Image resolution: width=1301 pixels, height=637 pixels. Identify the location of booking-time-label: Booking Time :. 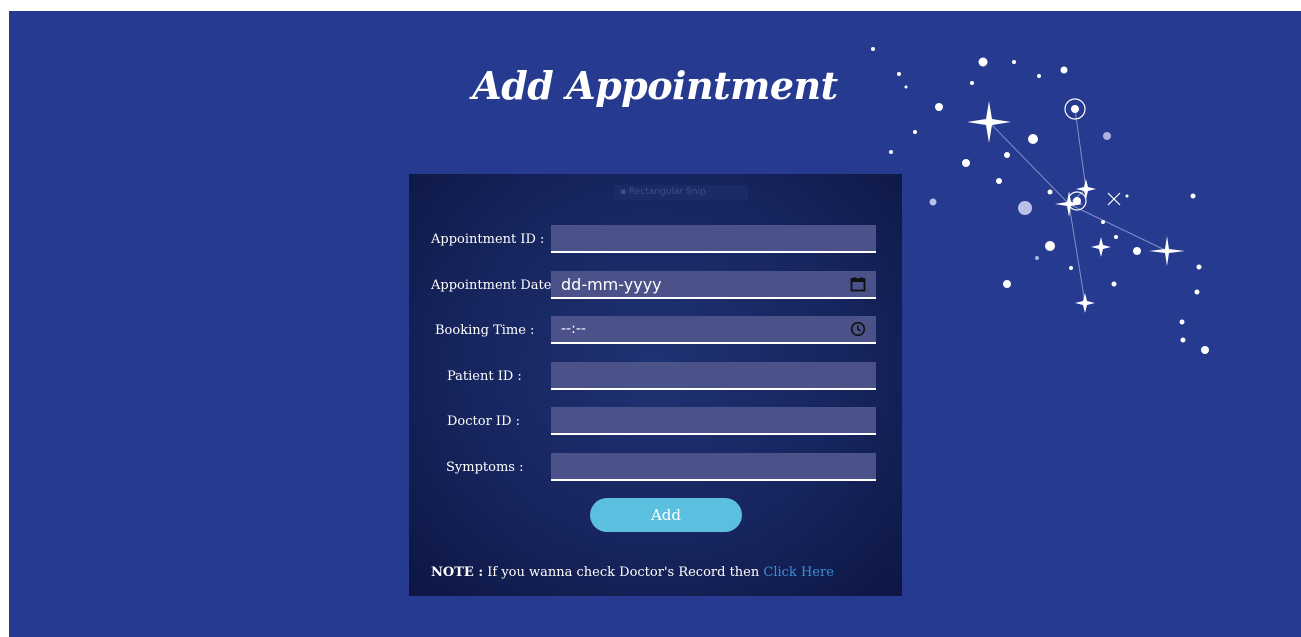
(485, 330).